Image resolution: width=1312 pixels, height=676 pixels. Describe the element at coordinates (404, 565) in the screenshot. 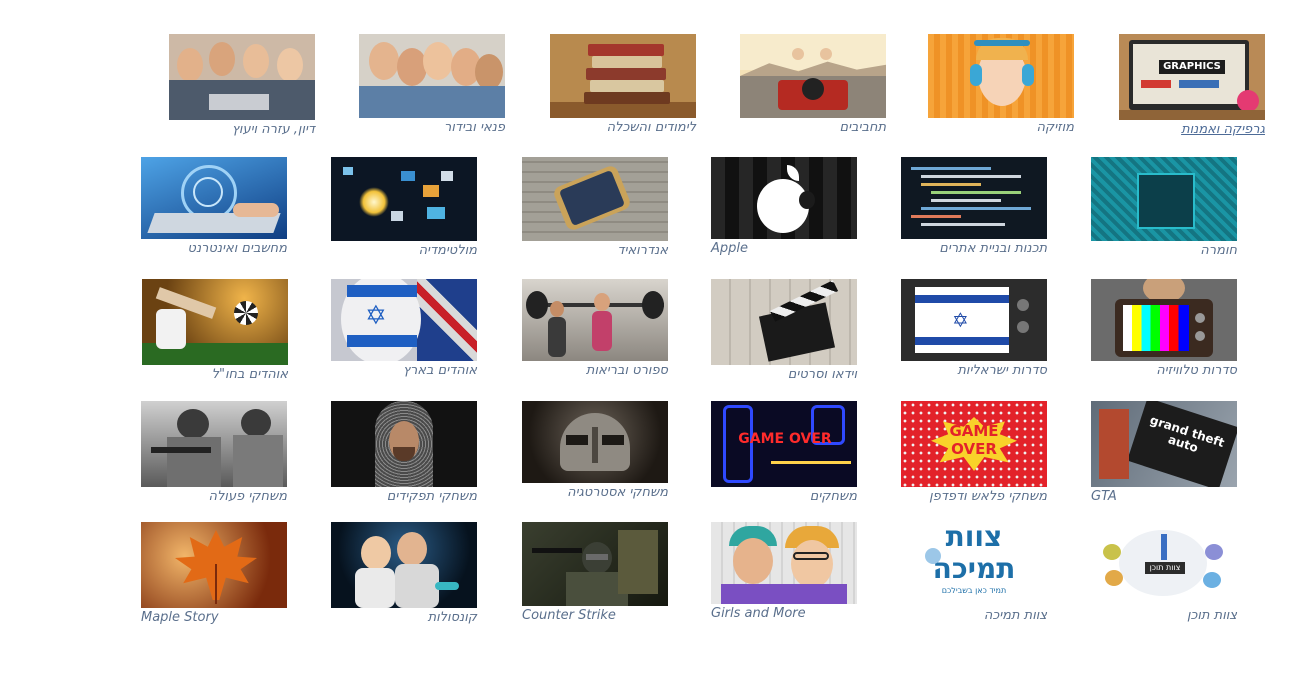

I see `console-players-thumbnail` at that location.